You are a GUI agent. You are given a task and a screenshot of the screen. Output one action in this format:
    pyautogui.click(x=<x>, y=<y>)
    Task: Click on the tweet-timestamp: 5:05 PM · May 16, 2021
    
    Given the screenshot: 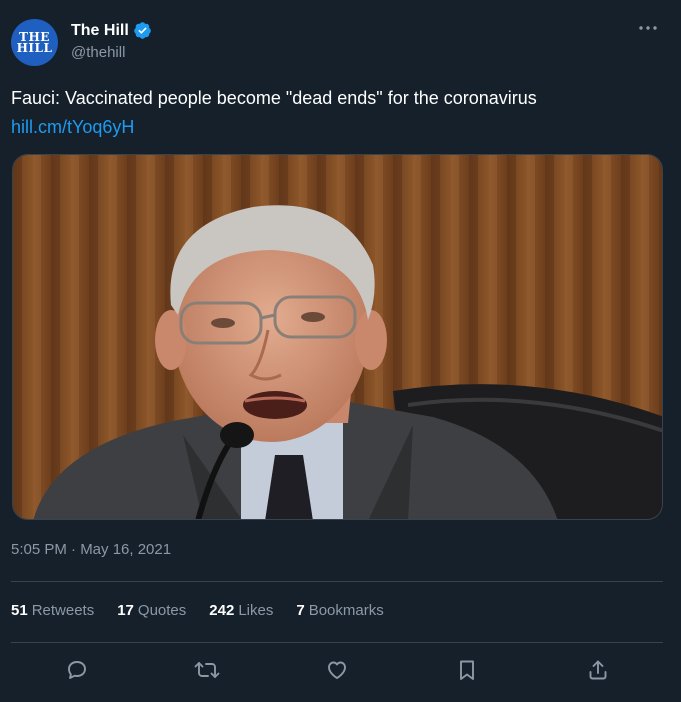 What is the action you would take?
    pyautogui.click(x=91, y=549)
    